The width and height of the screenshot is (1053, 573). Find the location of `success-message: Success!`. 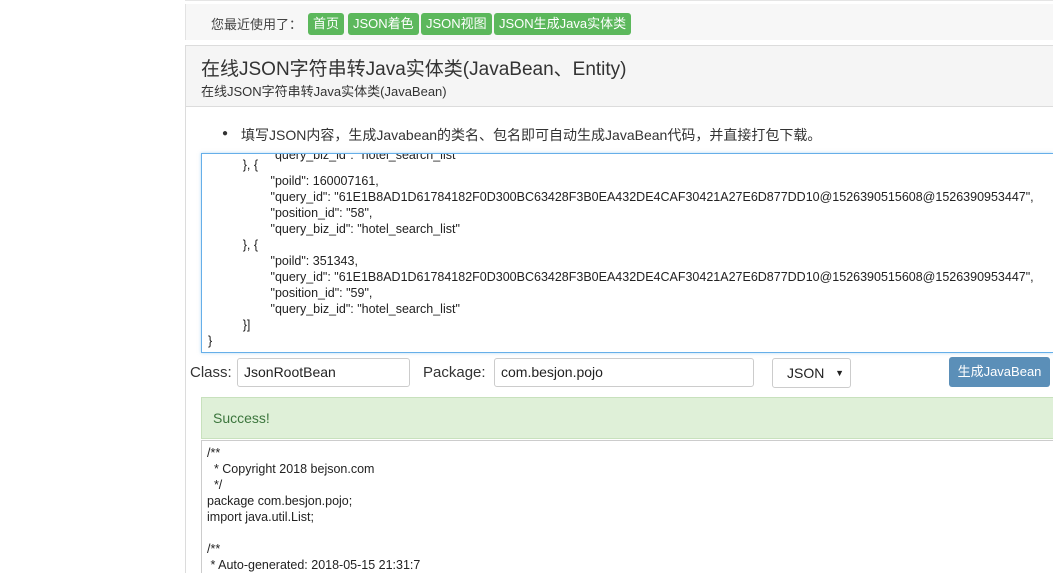

success-message: Success! is located at coordinates (241, 418).